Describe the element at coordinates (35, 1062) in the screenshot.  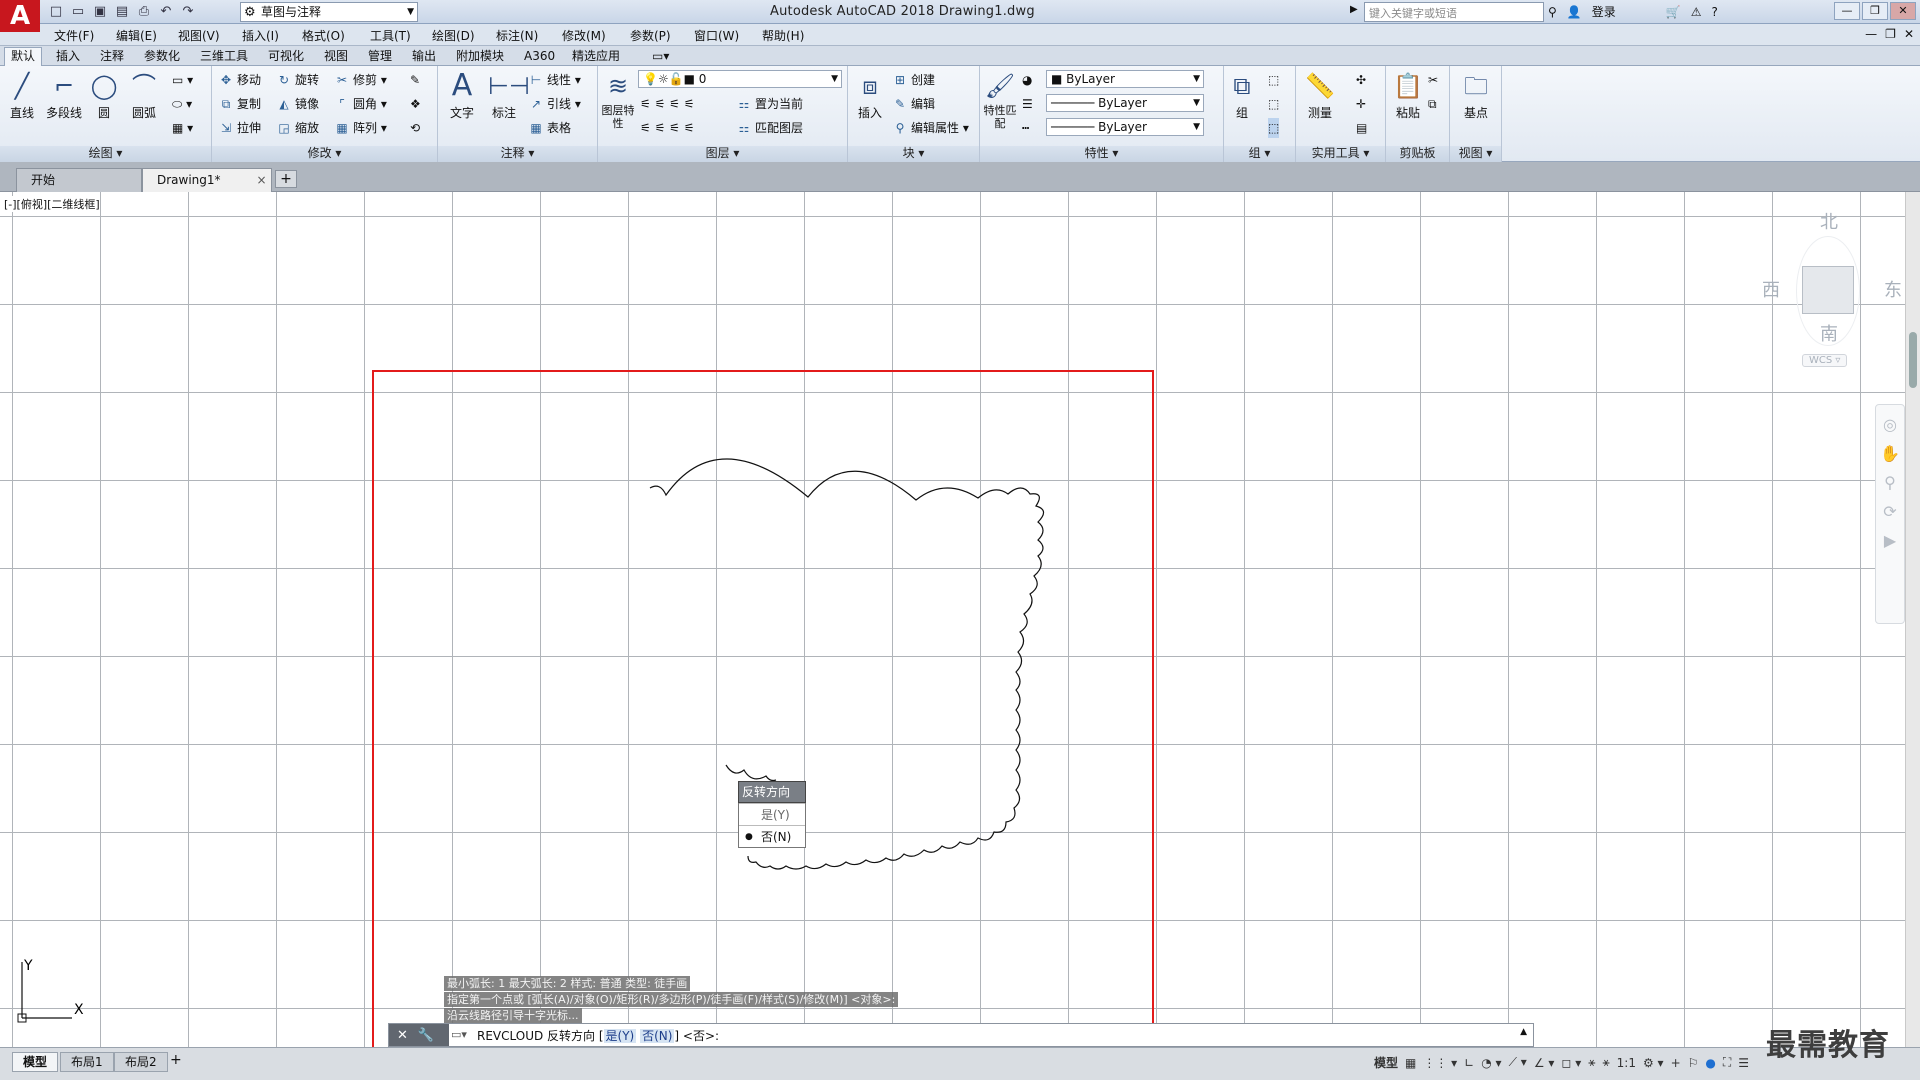
I see `layout-tab-model: 模型` at that location.